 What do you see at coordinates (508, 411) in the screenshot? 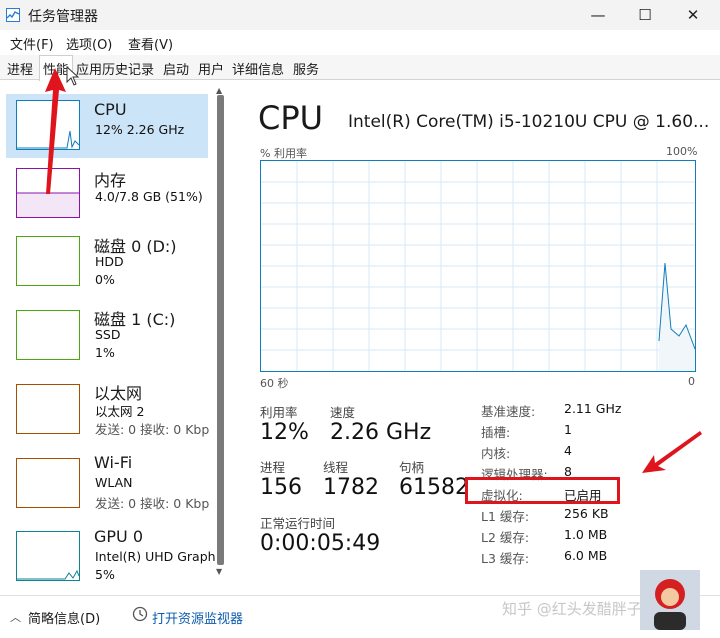
I see `spec-label-base-speed: 基准速度:` at bounding box center [508, 411].